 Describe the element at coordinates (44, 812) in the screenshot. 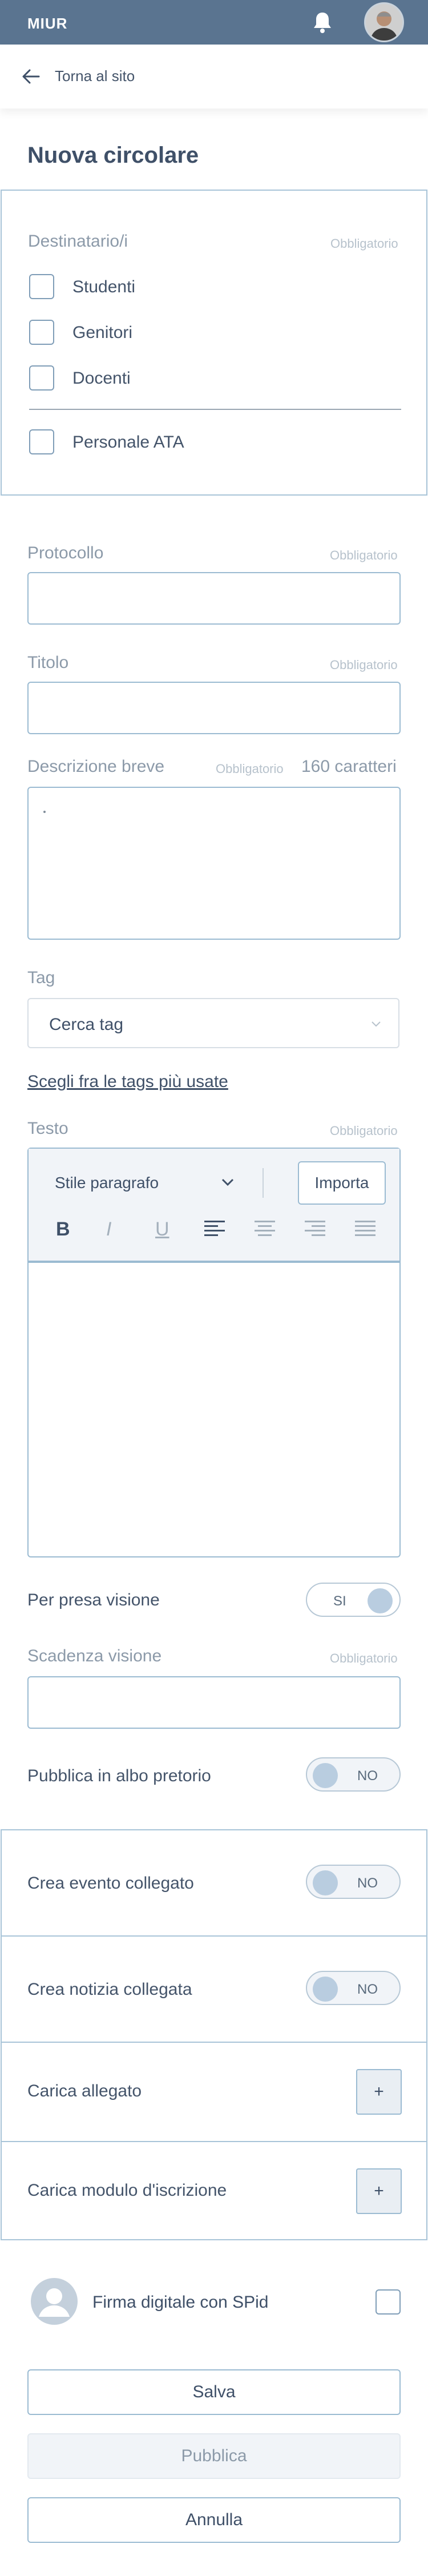

I see `text-cursor` at that location.